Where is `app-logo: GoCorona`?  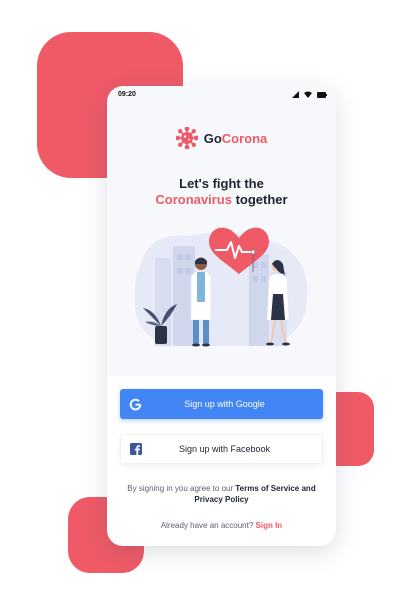 app-logo: GoCorona is located at coordinates (221, 138).